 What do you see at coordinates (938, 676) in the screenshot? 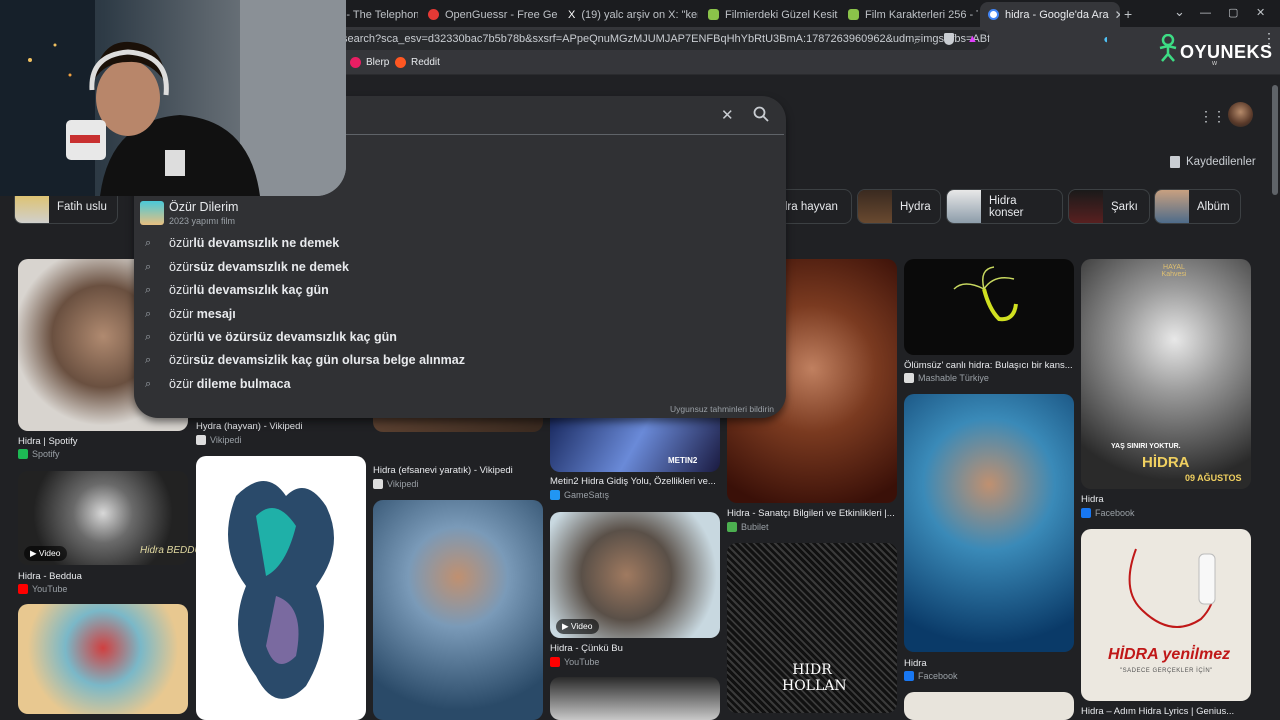
I see `source-label: Facebook` at bounding box center [938, 676].